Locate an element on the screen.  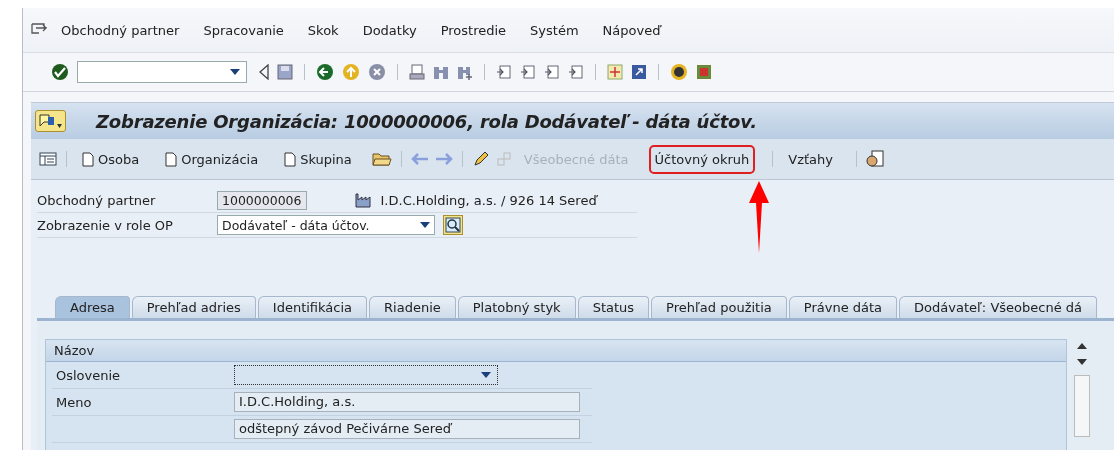
list-view-icon is located at coordinates (48, 159).